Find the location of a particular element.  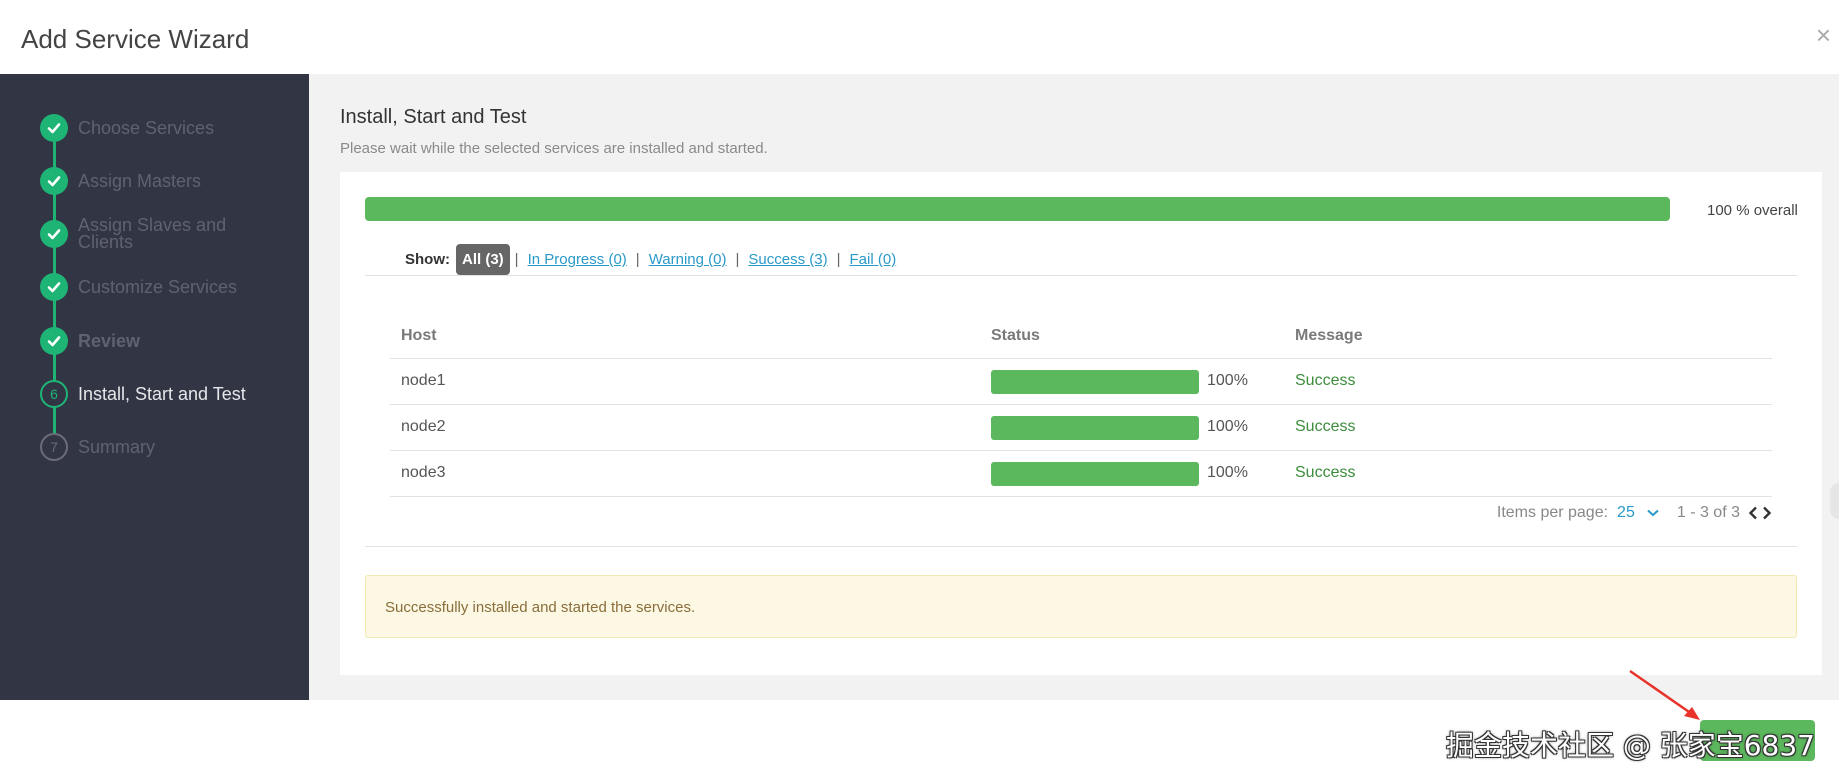

wizard-step-label: Customize Services is located at coordinates (158, 286).